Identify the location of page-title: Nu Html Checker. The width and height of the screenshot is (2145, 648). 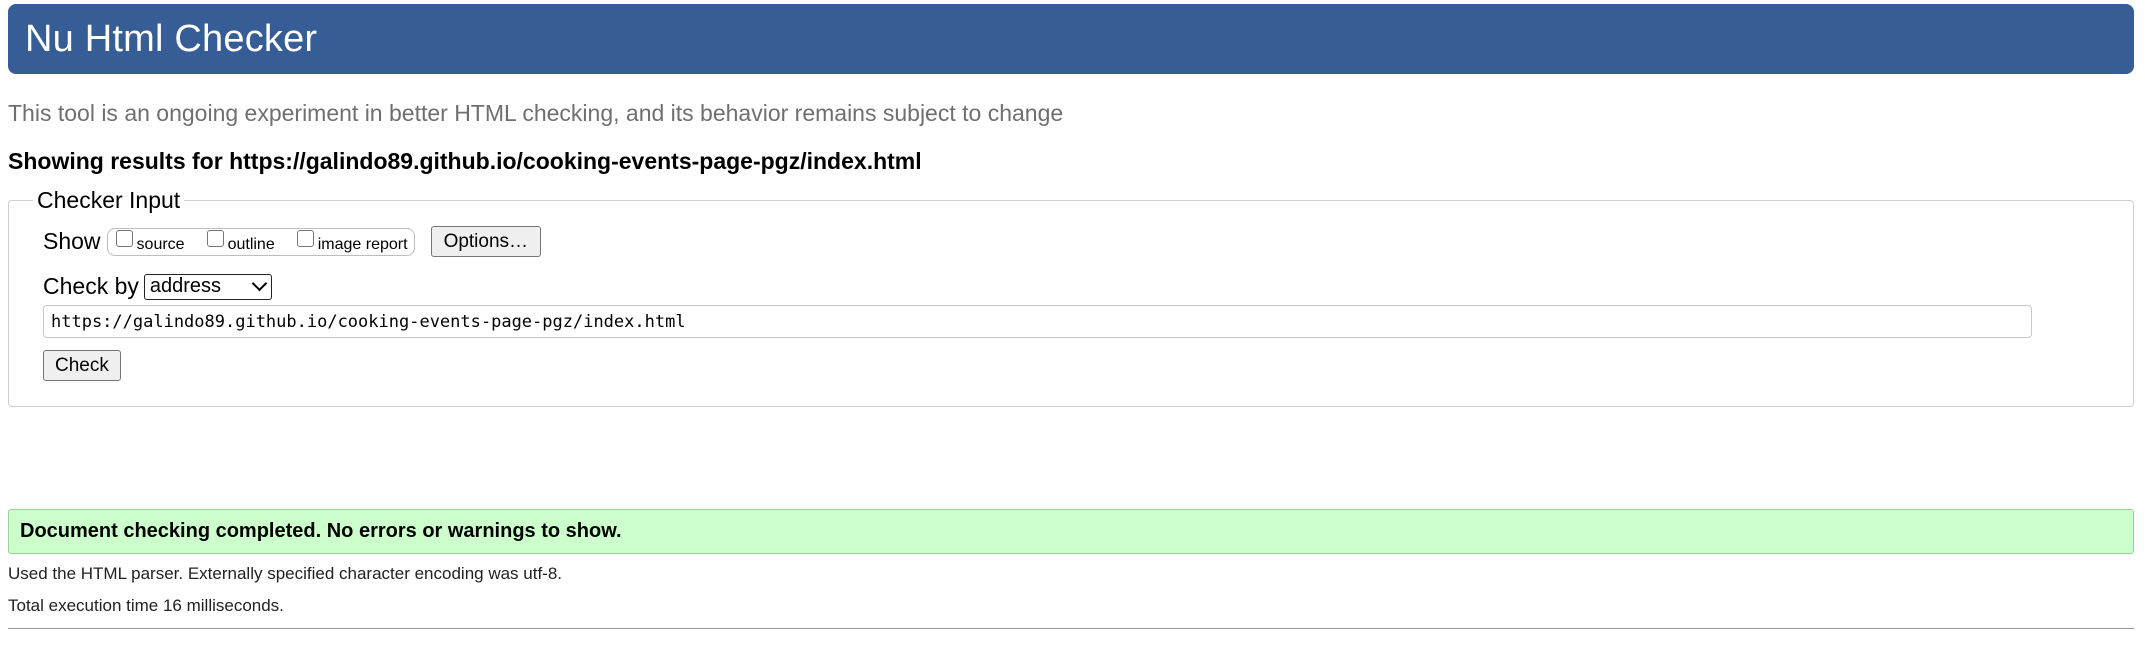
(171, 38).